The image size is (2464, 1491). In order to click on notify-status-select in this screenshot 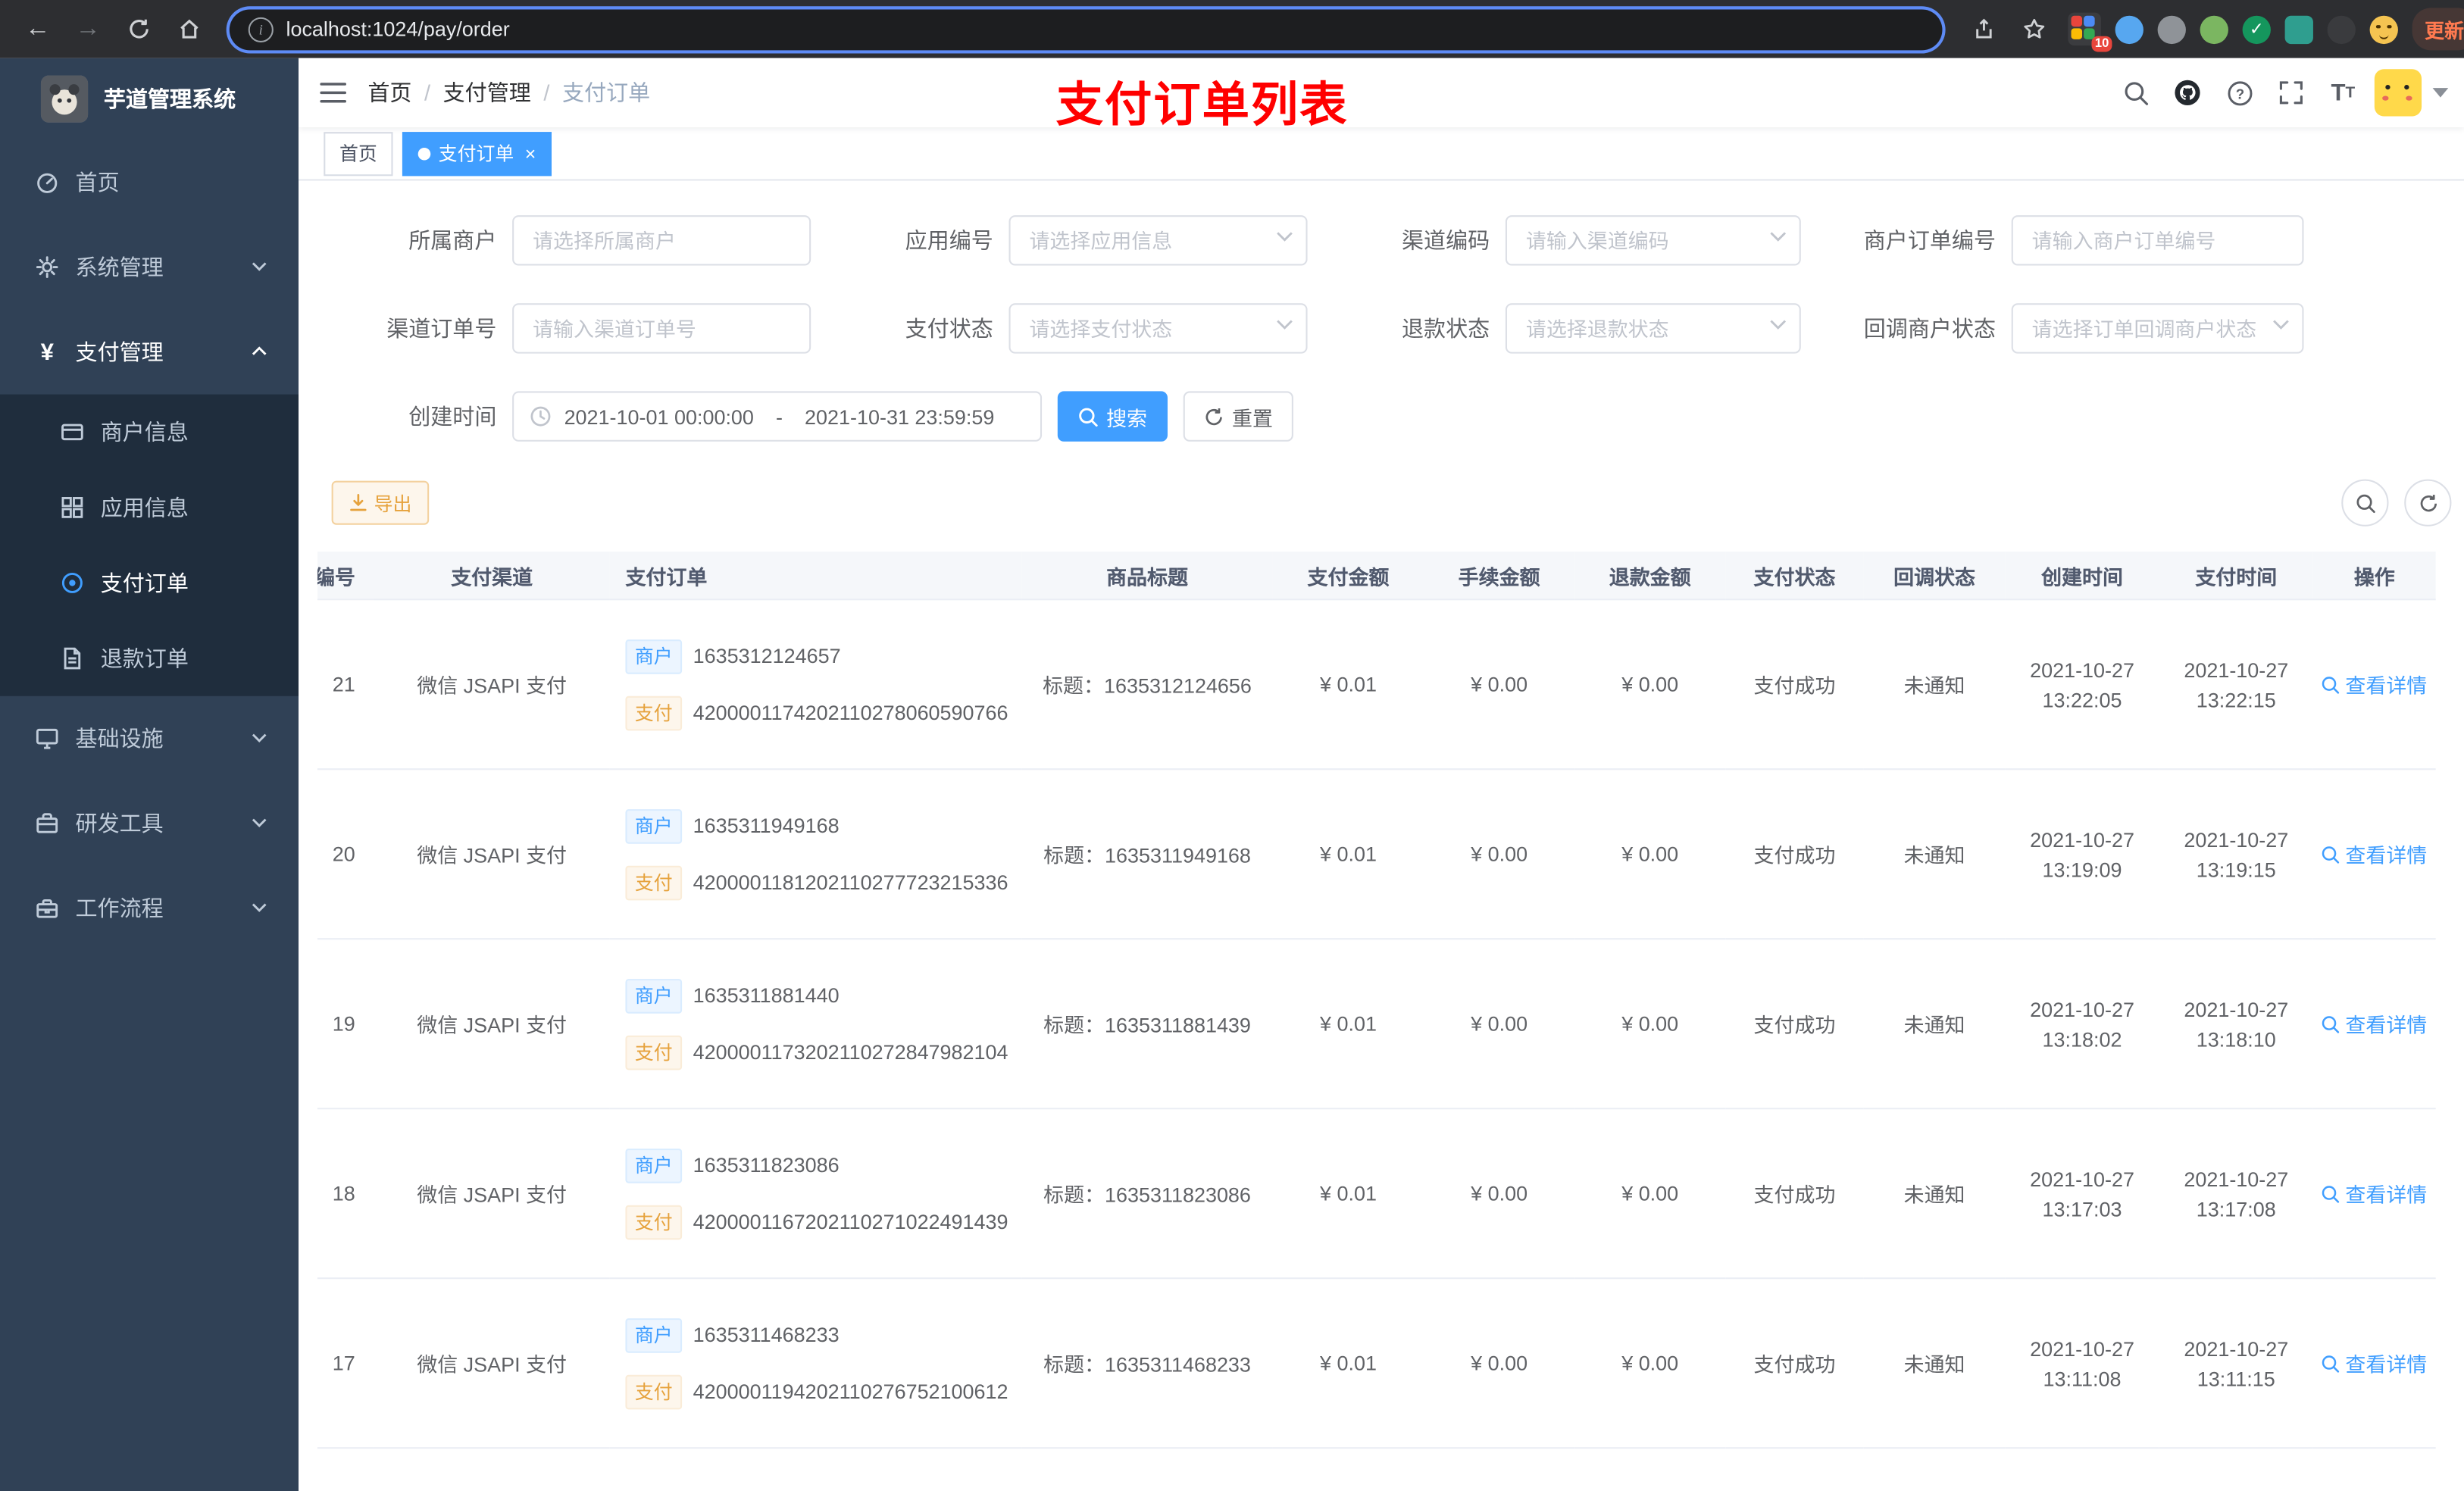, I will do `click(2157, 328)`.